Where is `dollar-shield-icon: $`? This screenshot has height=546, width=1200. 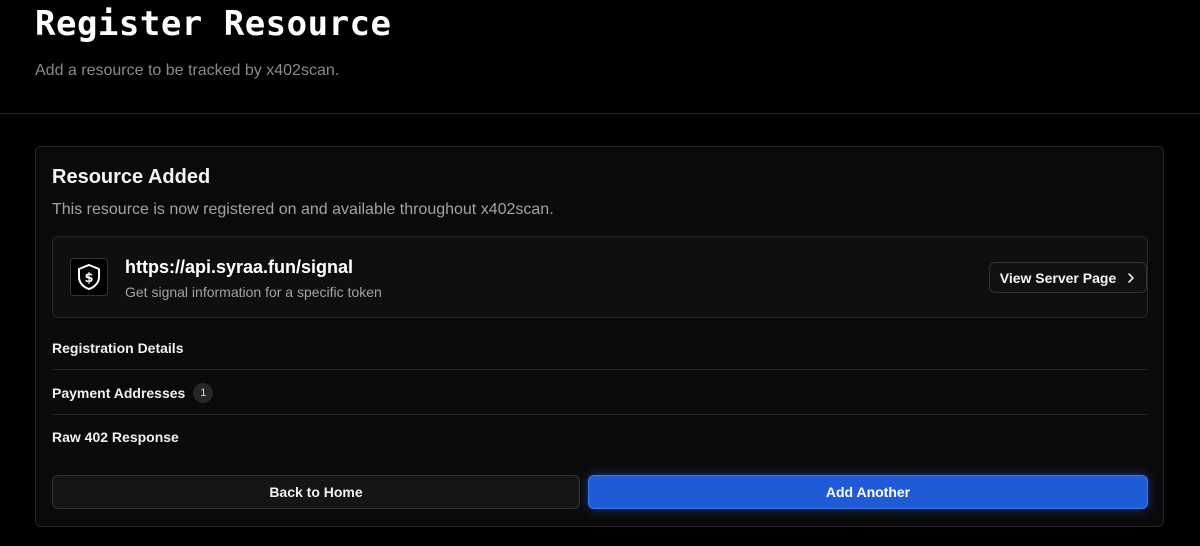
dollar-shield-icon: $ is located at coordinates (89, 277).